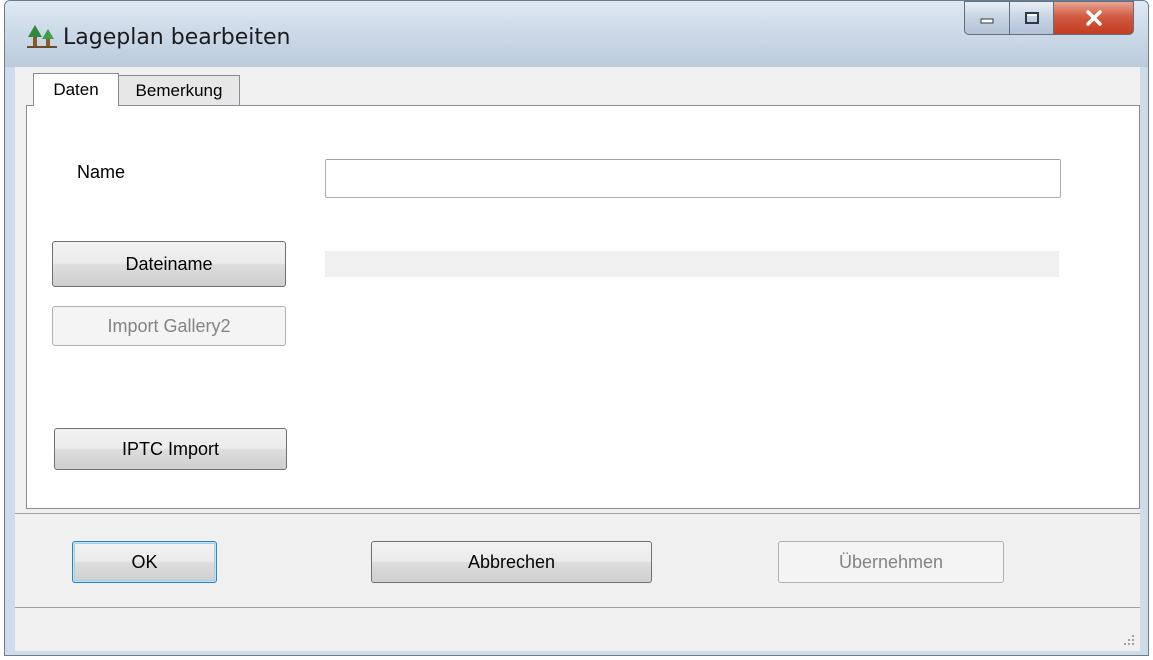  What do you see at coordinates (693, 178) in the screenshot?
I see `name-input` at bounding box center [693, 178].